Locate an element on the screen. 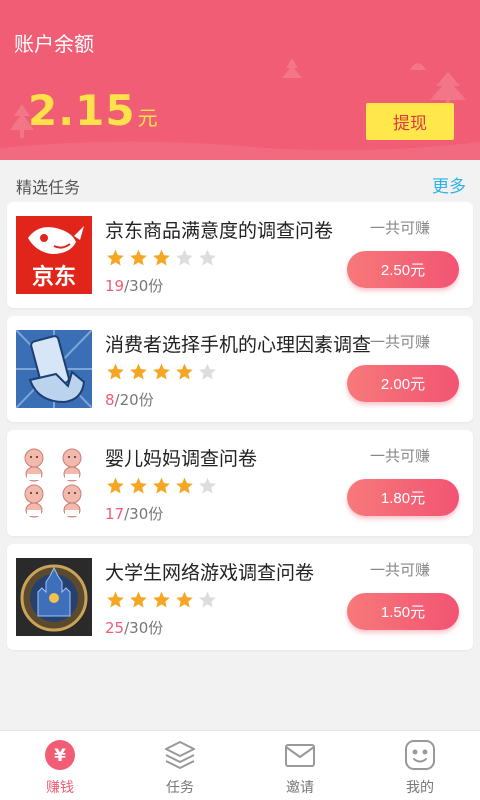 The image size is (480, 800). balance-value: 2.15 is located at coordinates (82, 110).